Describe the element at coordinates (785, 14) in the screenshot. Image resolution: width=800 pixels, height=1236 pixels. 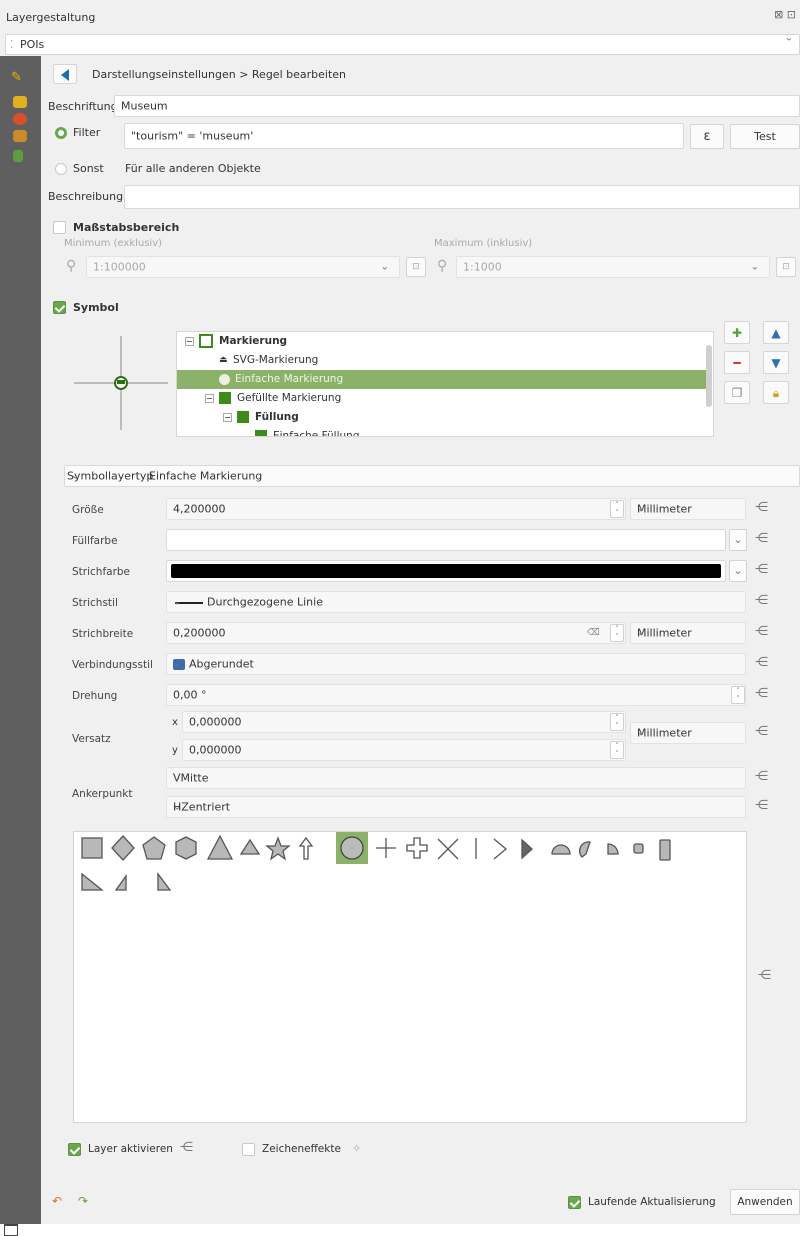
I see `panel-dock-icons: ⊠ ⊡` at that location.